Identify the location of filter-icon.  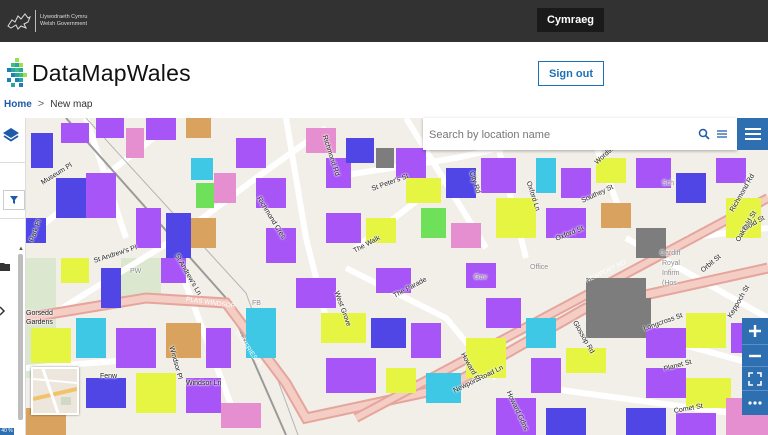
(14, 200).